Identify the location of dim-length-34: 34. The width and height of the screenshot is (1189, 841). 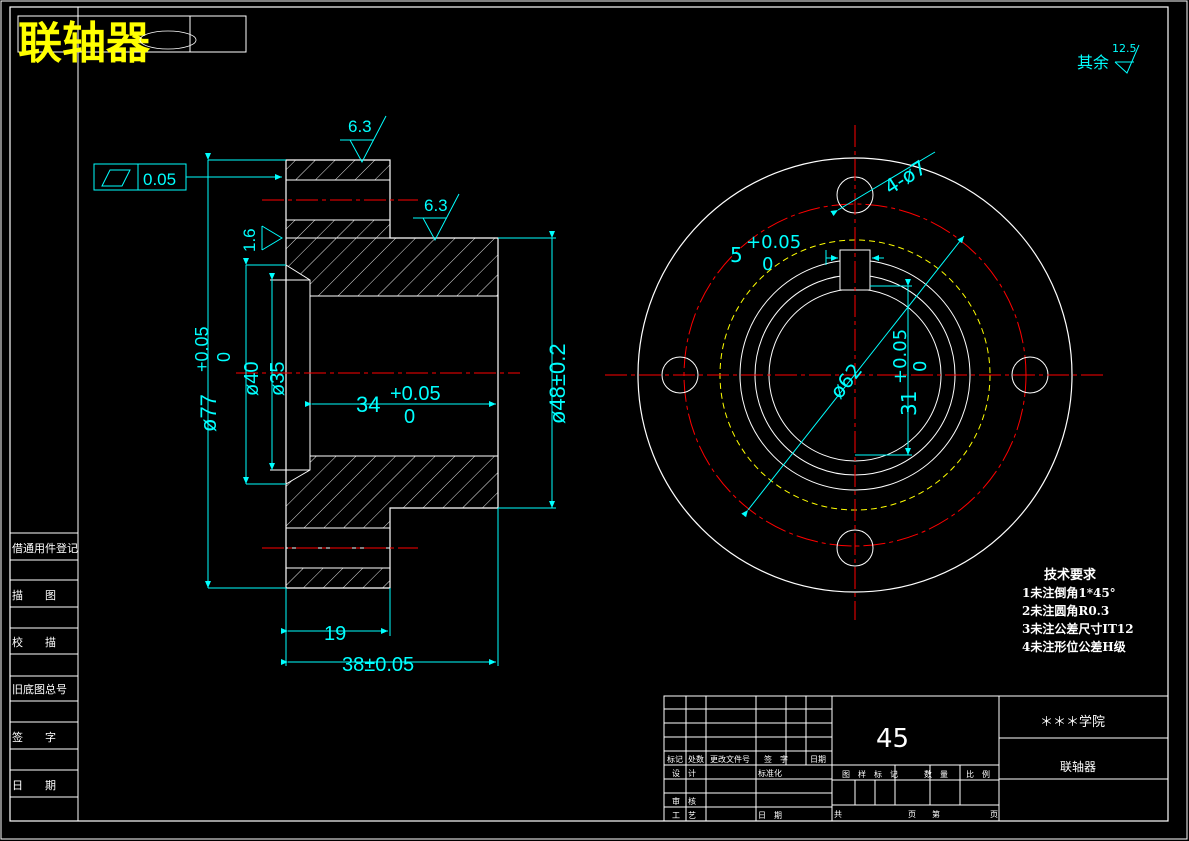
(368, 404).